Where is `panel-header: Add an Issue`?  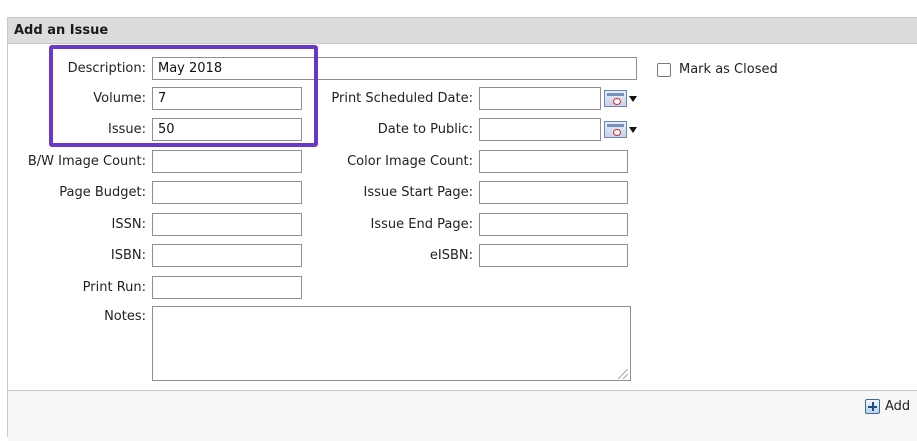 panel-header: Add an Issue is located at coordinates (462, 31).